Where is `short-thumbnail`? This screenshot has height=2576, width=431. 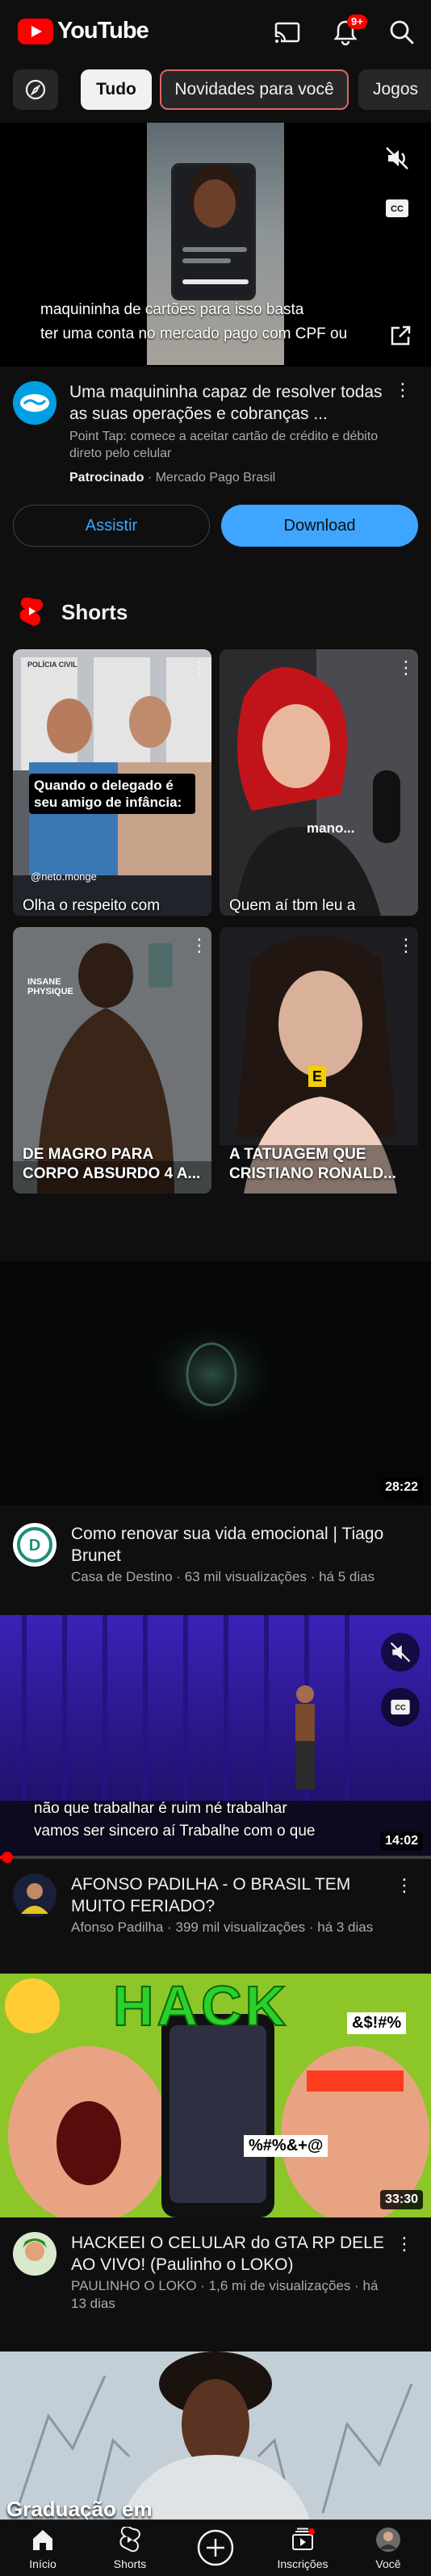
short-thumbnail is located at coordinates (319, 782).